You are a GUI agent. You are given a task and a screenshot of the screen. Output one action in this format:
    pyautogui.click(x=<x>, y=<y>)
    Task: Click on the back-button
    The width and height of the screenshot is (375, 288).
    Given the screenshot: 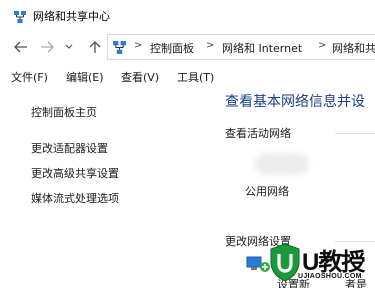 What is the action you would take?
    pyautogui.click(x=21, y=47)
    